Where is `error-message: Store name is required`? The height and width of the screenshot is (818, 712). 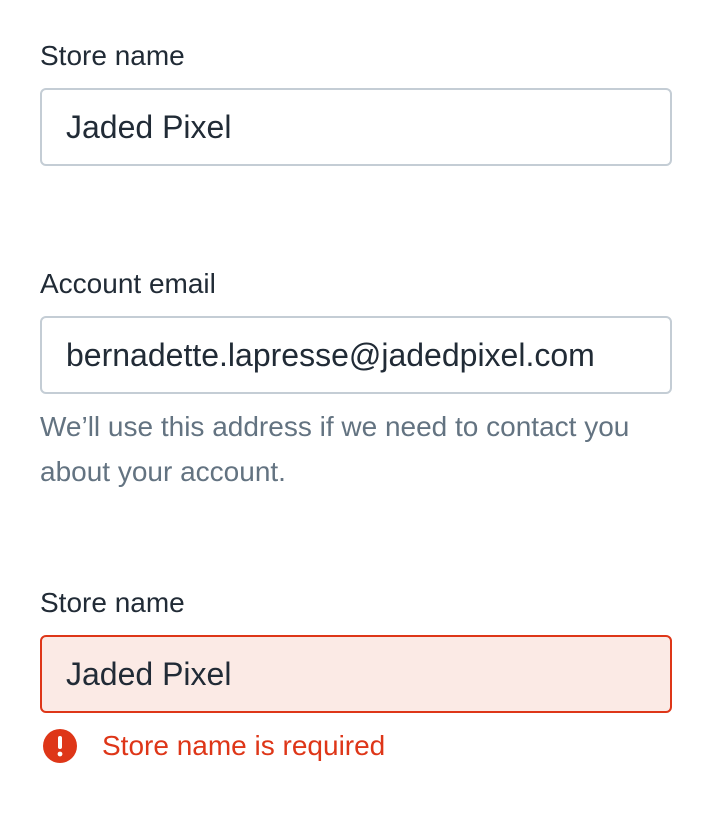
error-message: Store name is required is located at coordinates (244, 745).